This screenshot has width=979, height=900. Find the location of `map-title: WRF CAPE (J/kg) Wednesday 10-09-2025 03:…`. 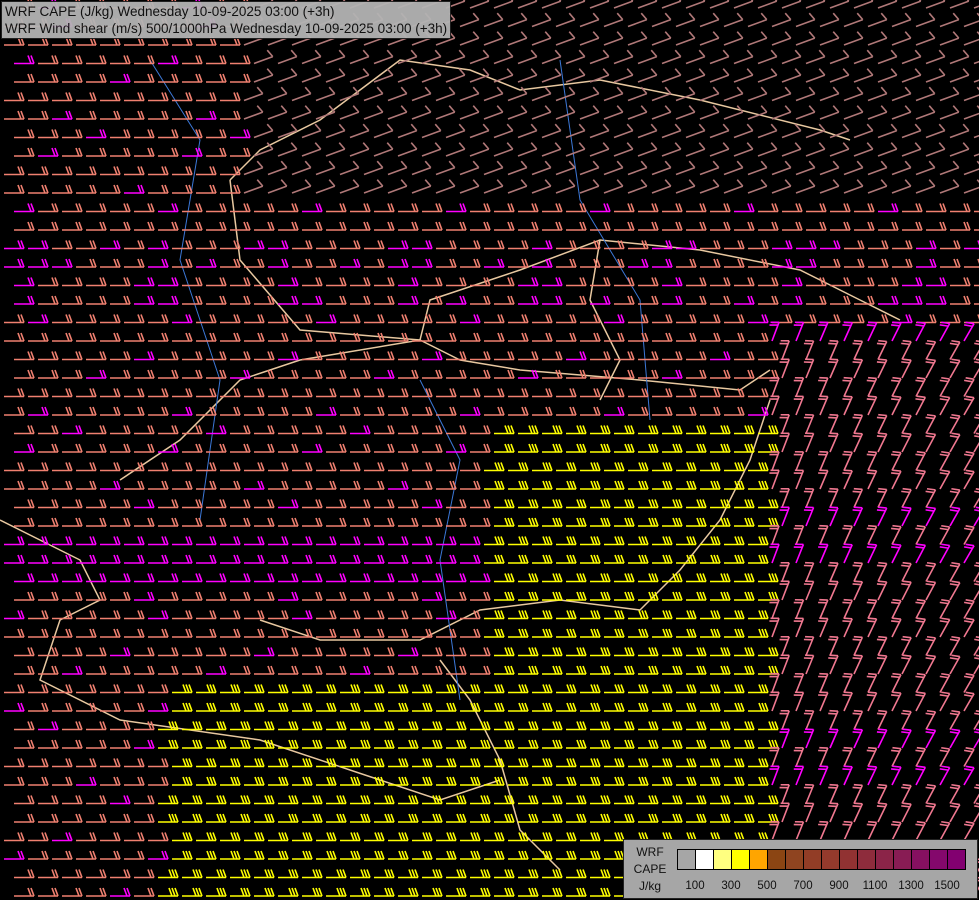

map-title: WRF CAPE (J/kg) Wednesday 10-09-2025 03:… is located at coordinates (226, 20).